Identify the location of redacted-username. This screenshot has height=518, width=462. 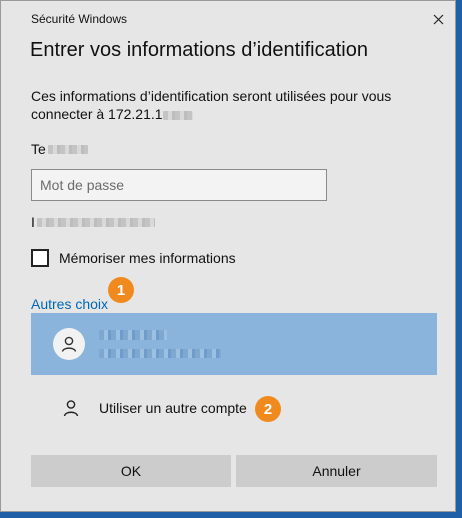
(67, 149).